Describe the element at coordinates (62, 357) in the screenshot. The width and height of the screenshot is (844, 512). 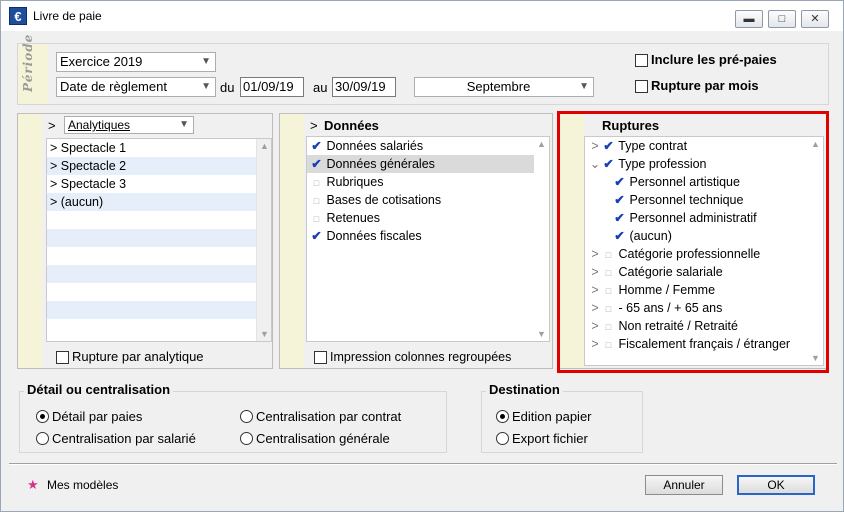
I see `rupture-analytique-checkbox` at that location.